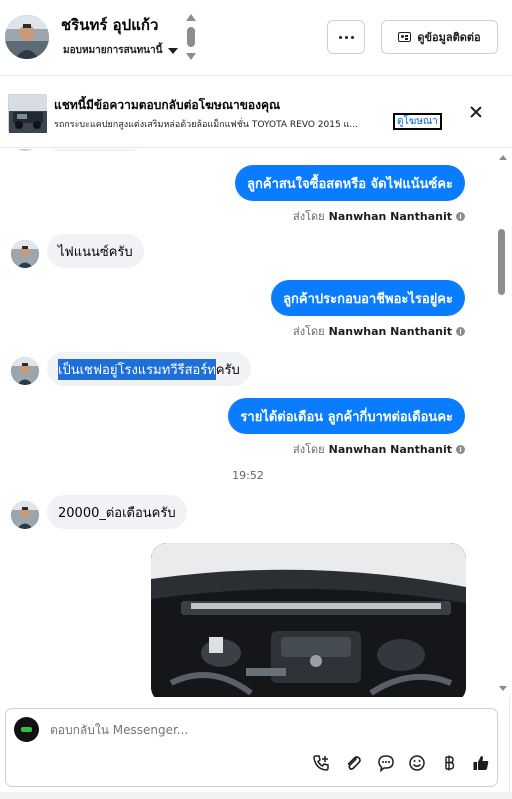 Image resolution: width=512 pixels, height=799 pixels. What do you see at coordinates (95, 150) in the screenshot?
I see `message-bubble-partial` at bounding box center [95, 150].